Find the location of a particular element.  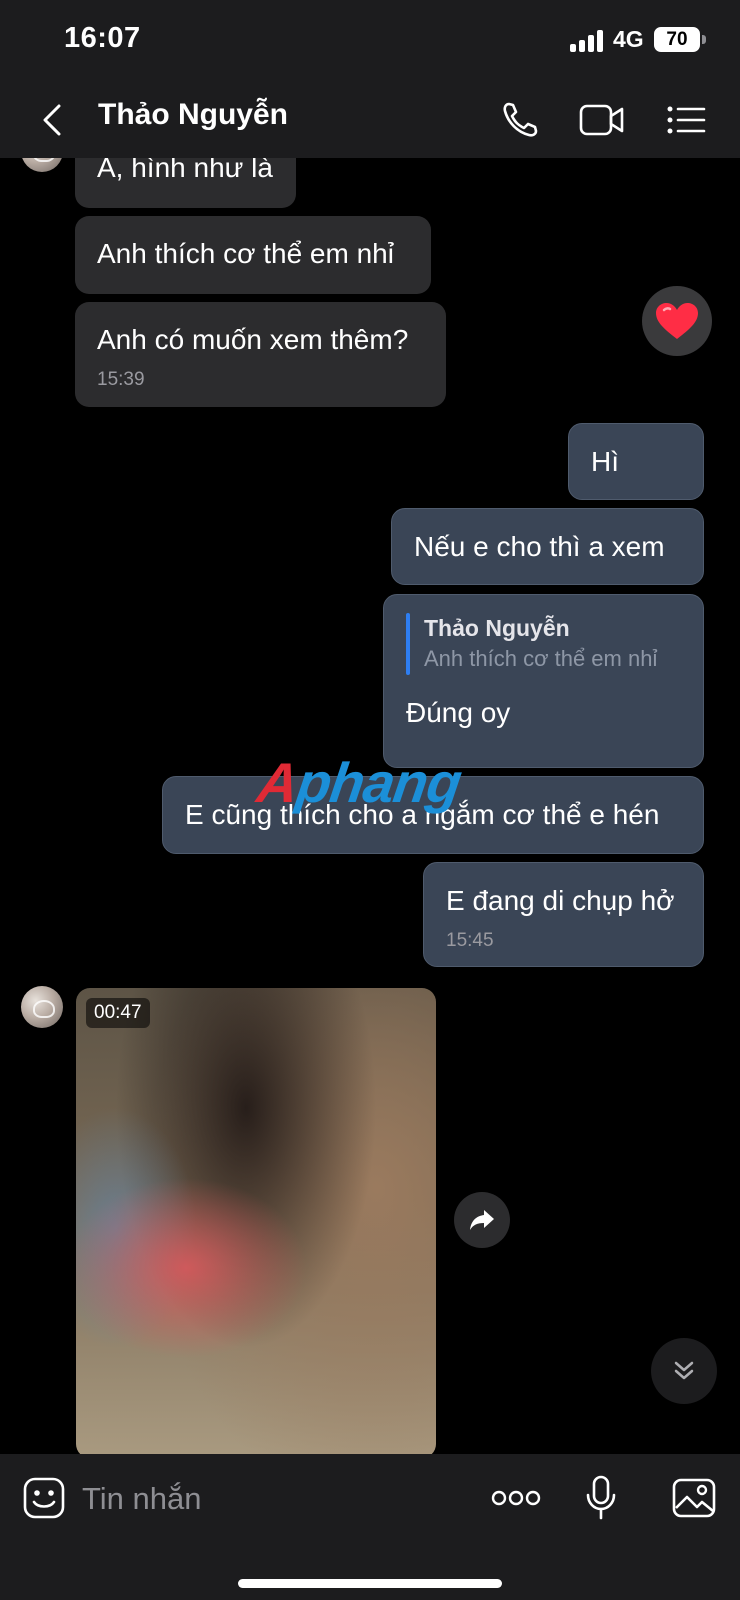

message-text: Hì is located at coordinates (605, 461).